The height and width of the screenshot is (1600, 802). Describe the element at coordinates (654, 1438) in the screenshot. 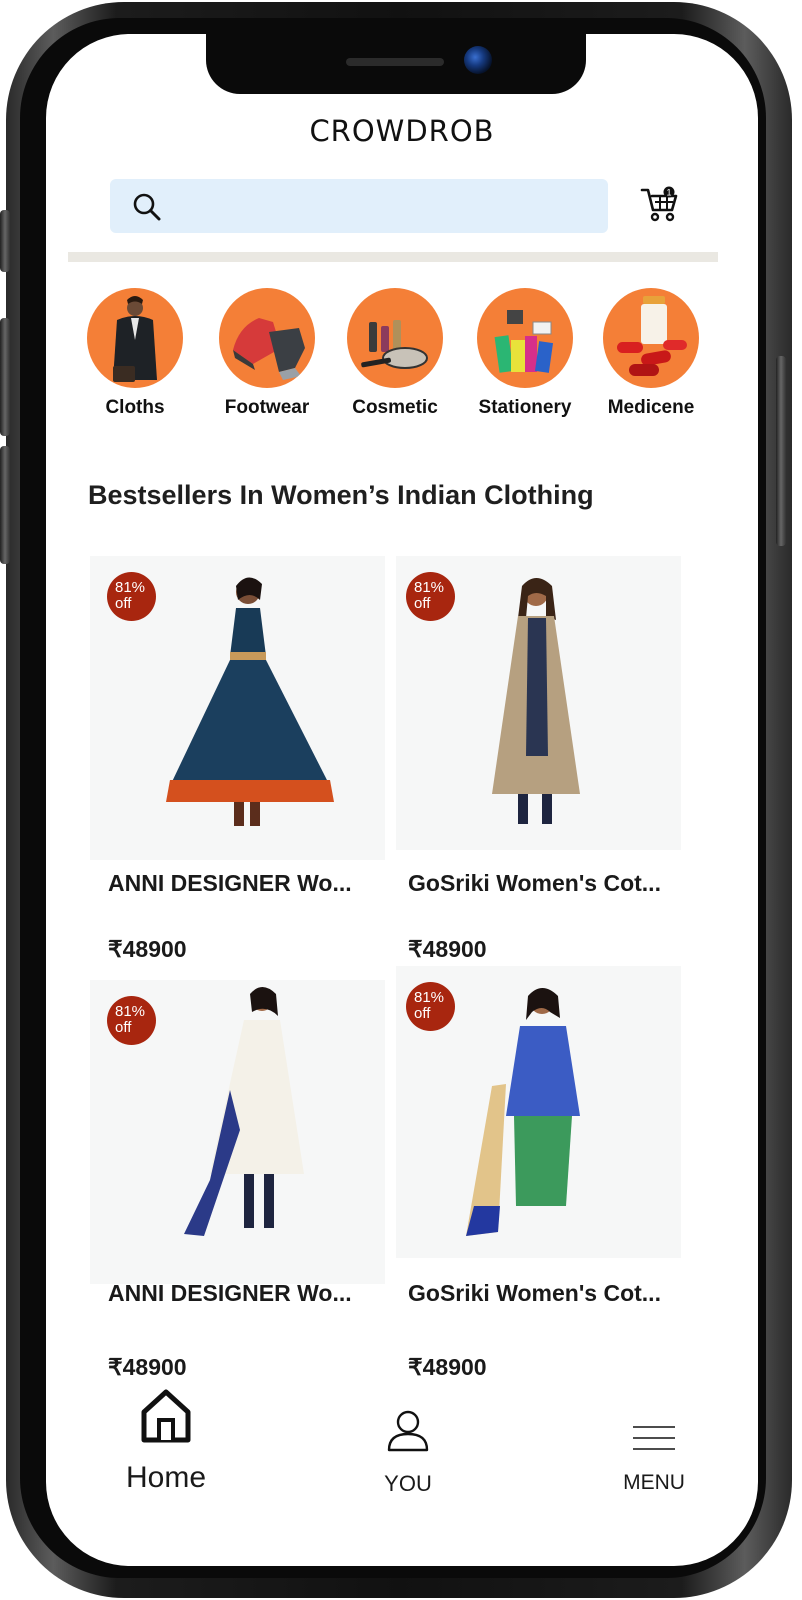

I see `hamburger-menu-icon` at that location.